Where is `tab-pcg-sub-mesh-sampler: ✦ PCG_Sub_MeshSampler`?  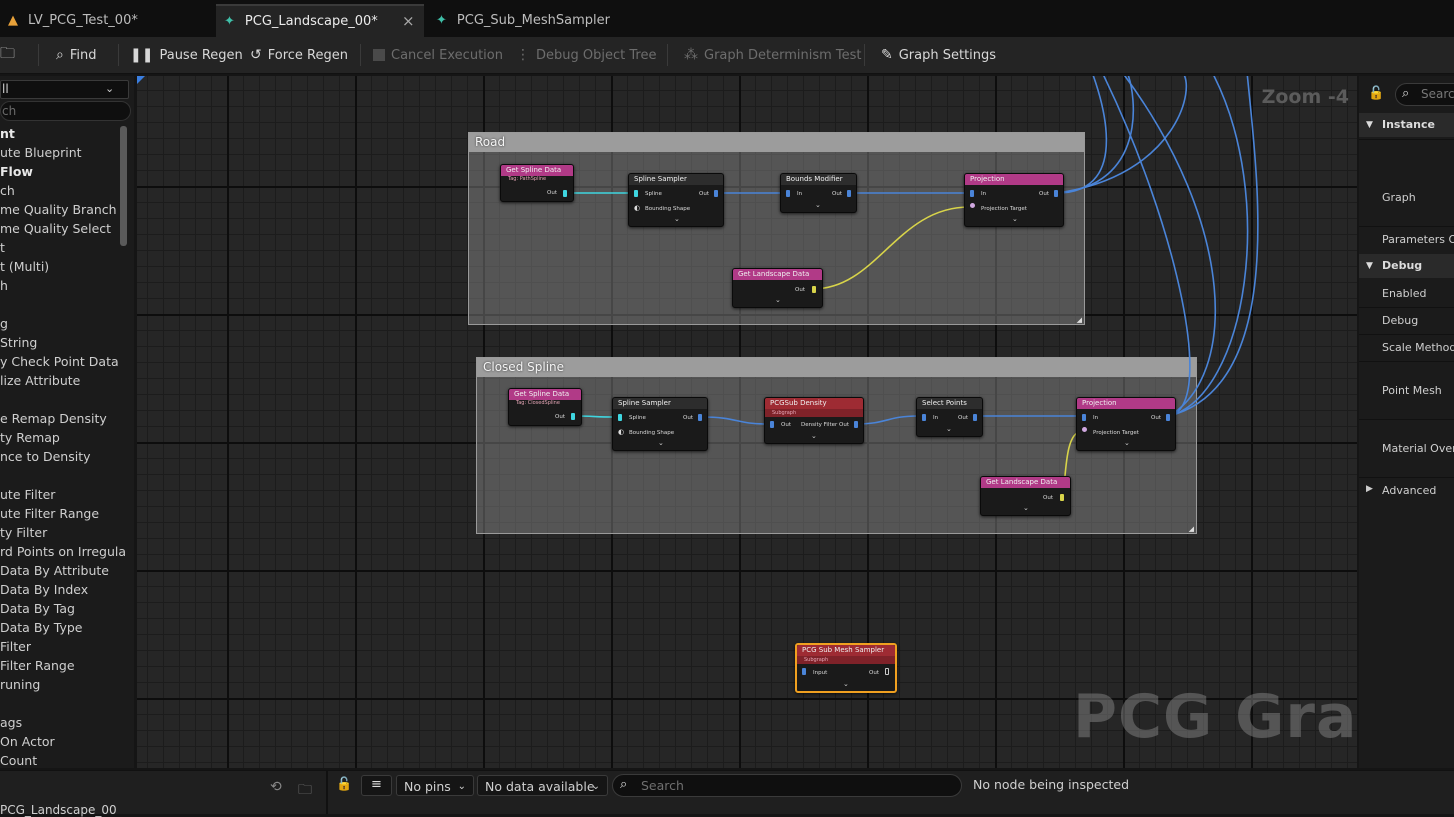
tab-pcg-sub-mesh-sampler: ✦ PCG_Sub_MeshSampler is located at coordinates (528, 20).